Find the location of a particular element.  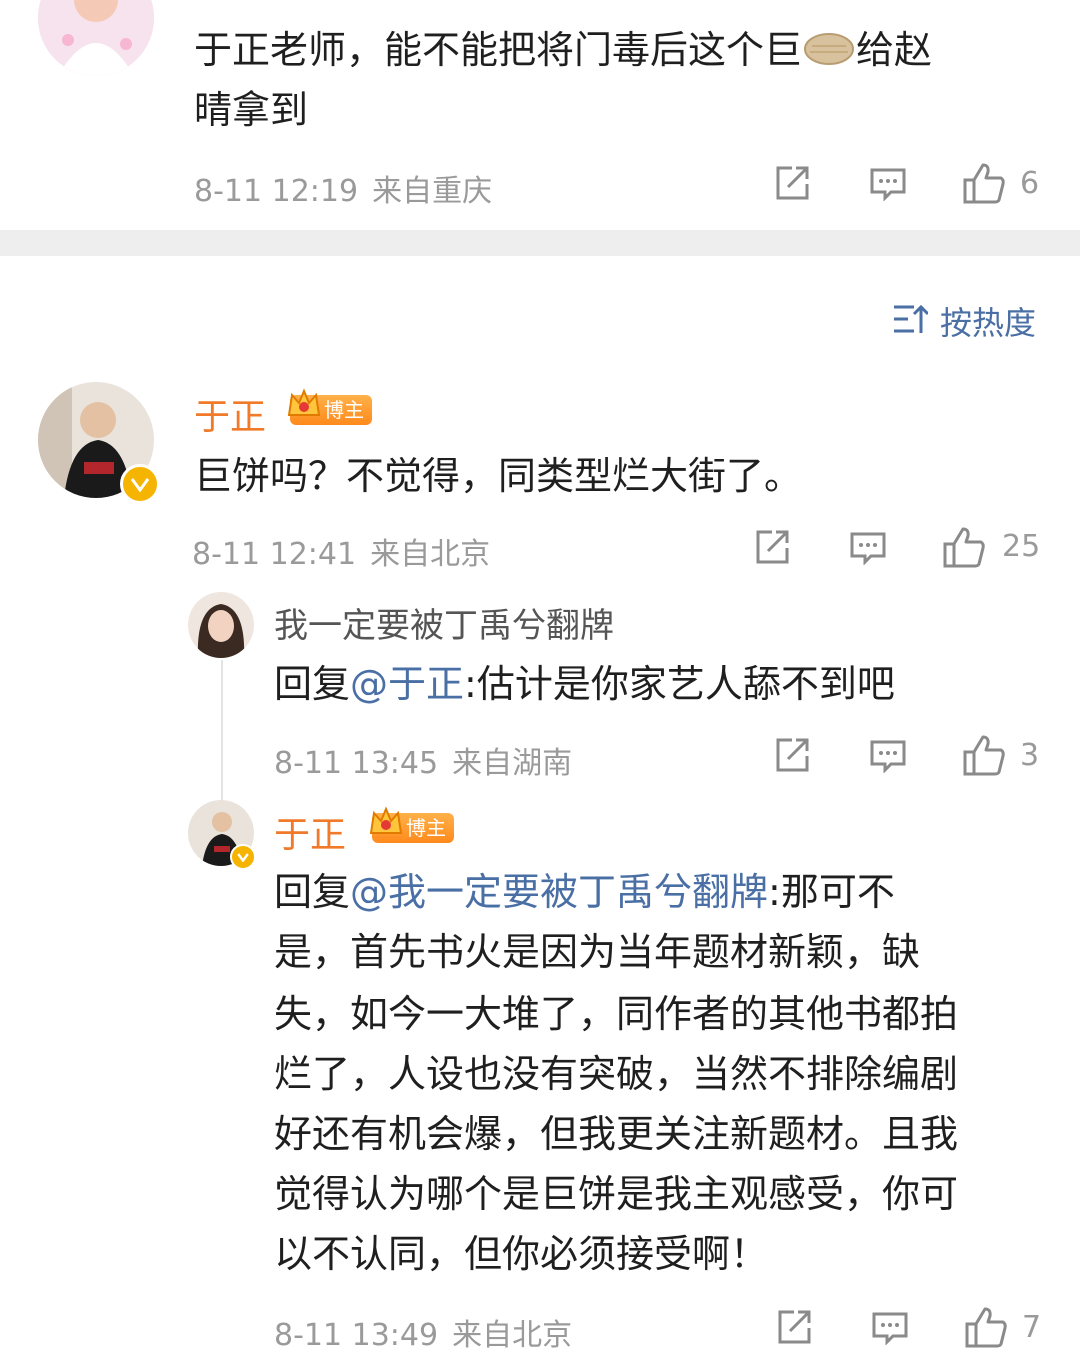

sort-by-hot-button: 按热度 is located at coordinates (964, 321).